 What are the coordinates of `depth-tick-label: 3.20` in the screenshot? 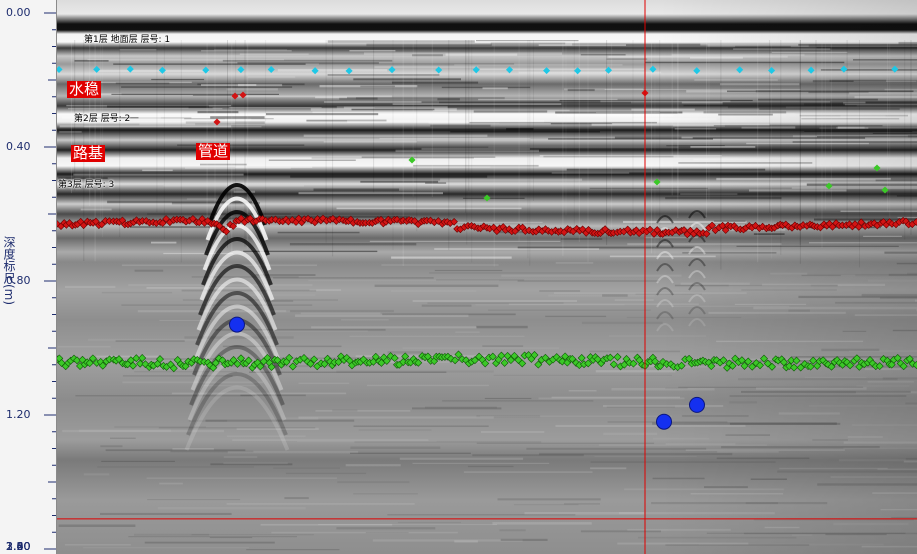 It's located at (18, 546).